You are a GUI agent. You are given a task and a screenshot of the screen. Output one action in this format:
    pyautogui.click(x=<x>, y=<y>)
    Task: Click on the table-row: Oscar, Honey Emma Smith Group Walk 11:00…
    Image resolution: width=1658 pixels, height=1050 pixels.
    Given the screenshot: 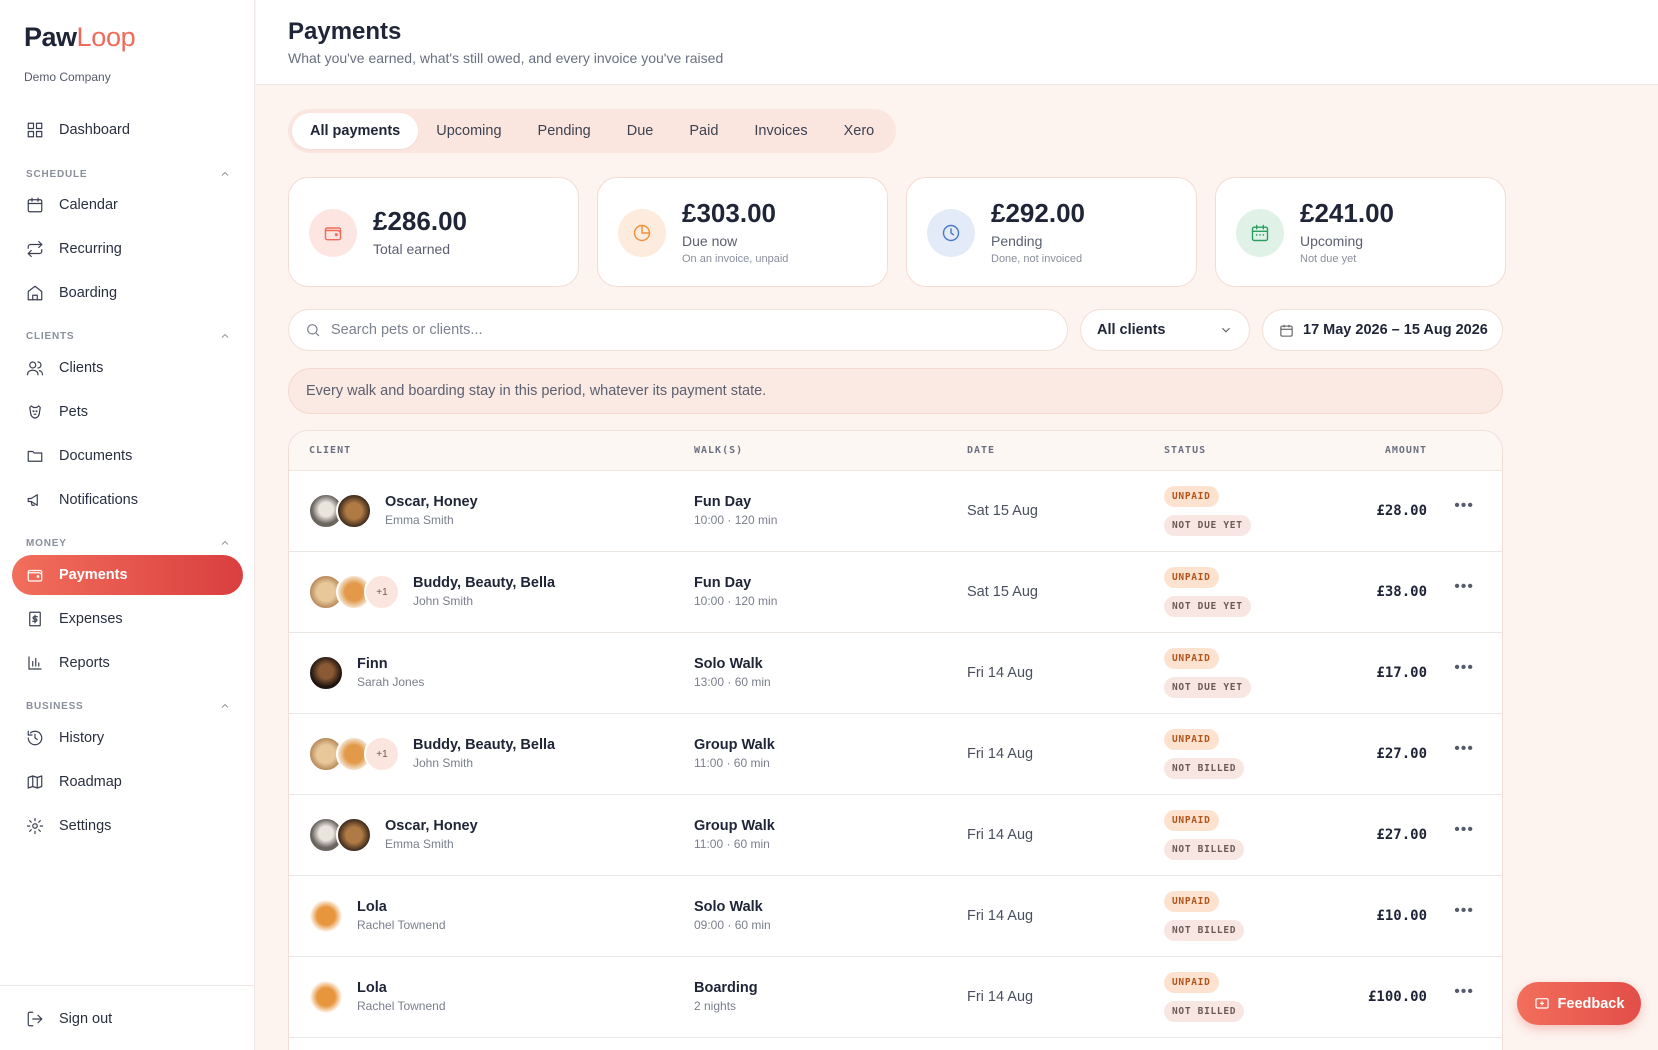 What is the action you would take?
    pyautogui.click(x=895, y=835)
    